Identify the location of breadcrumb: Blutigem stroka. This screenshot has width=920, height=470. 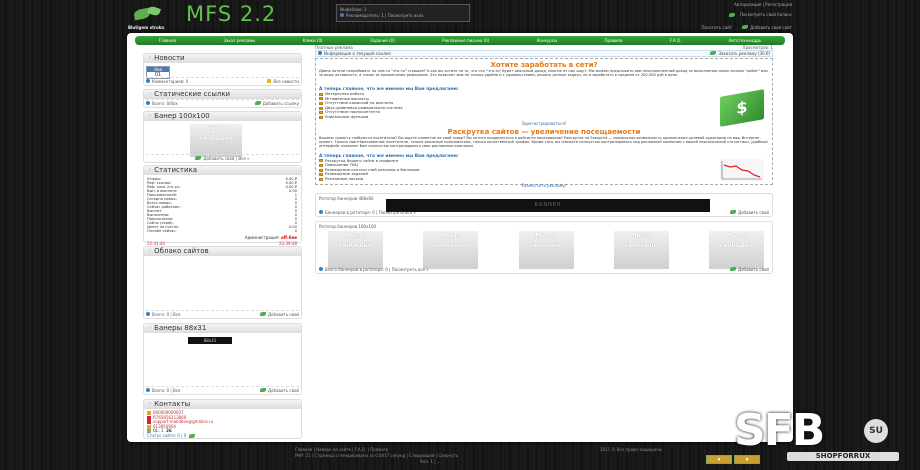
(146, 27).